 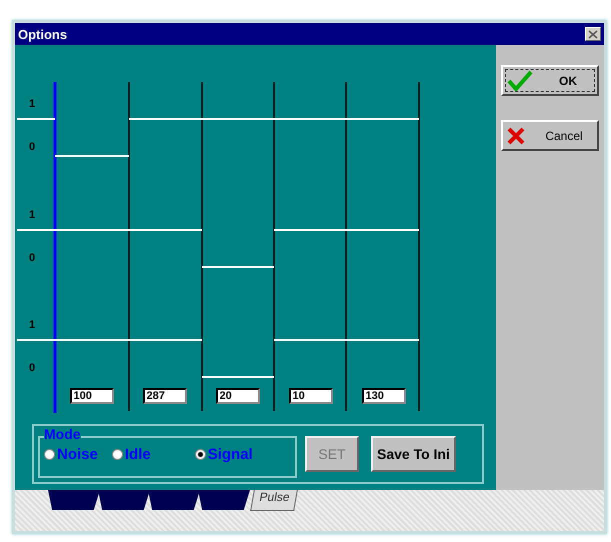 I want to click on close-icon, so click(x=593, y=34).